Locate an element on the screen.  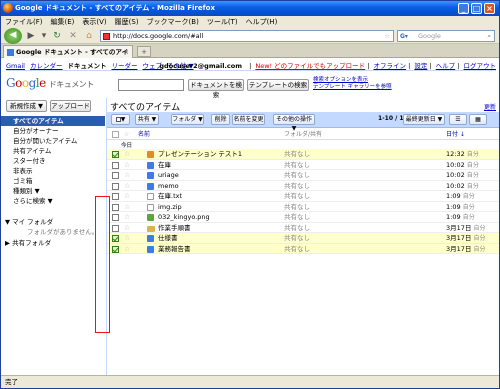
table-row: ☆ 在庫.txt 共有なし 1:09 自分 is located at coordinates (303, 196).